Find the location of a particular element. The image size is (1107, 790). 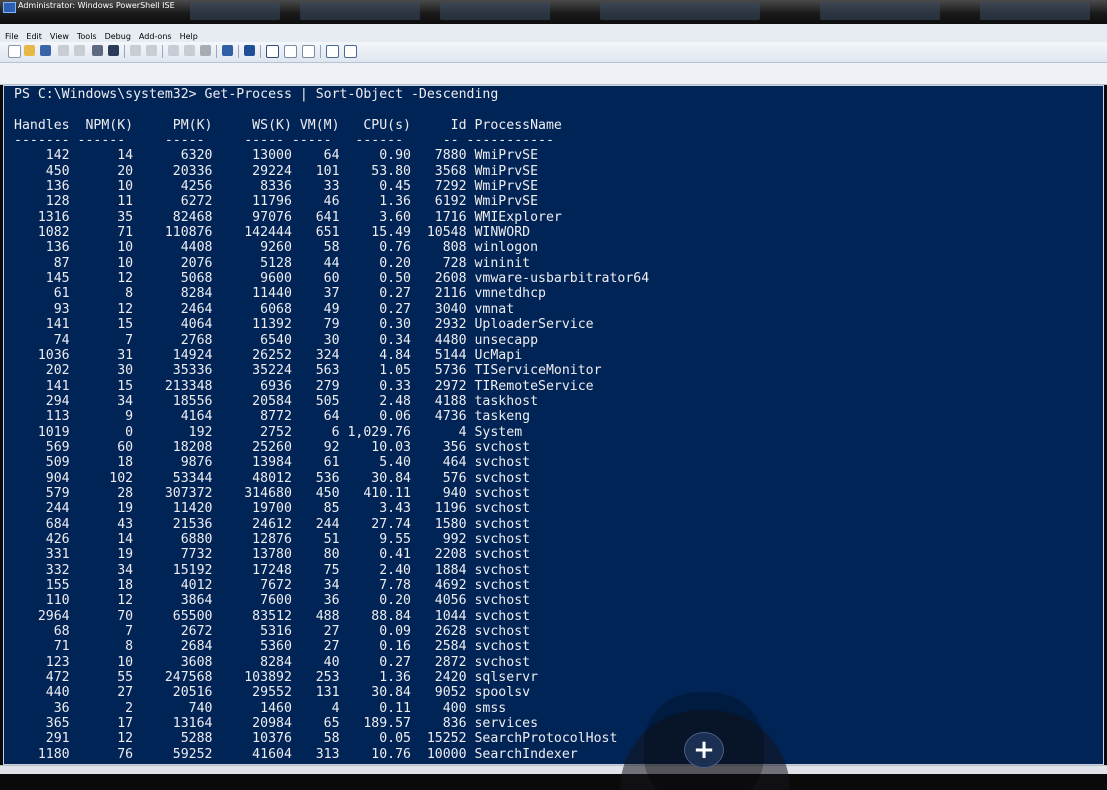

menu-view: View is located at coordinates (58, 33).